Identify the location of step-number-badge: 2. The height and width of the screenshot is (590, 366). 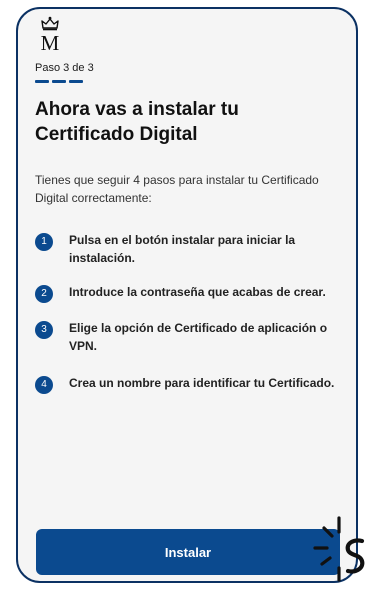
(44, 294).